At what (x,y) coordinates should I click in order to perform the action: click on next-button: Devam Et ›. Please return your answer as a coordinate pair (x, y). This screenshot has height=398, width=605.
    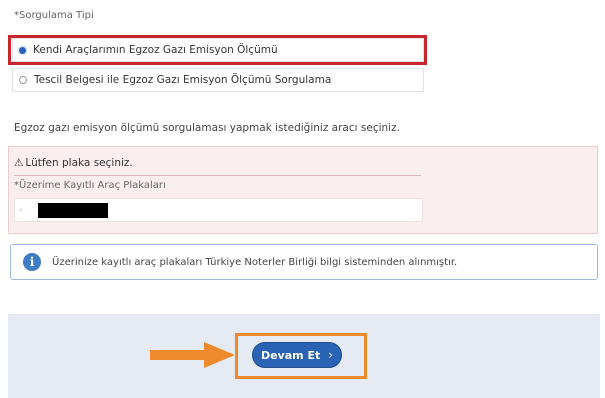
    Looking at the image, I should click on (297, 355).